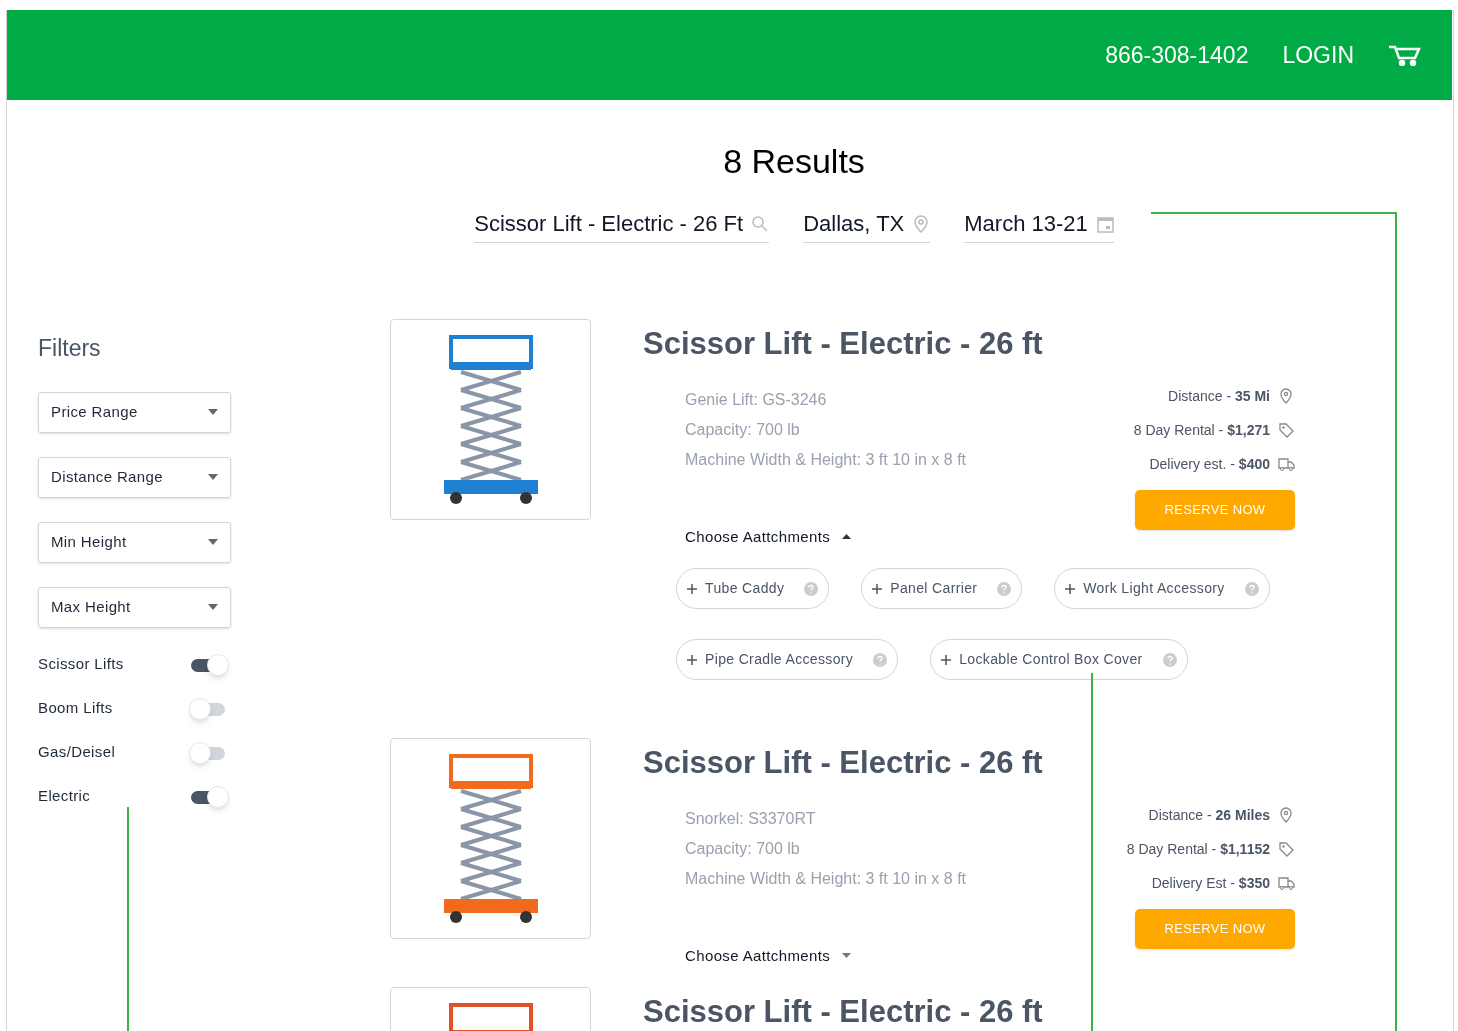 Image resolution: width=1458 pixels, height=1031 pixels. I want to click on search-field: March 13-21, so click(1039, 225).